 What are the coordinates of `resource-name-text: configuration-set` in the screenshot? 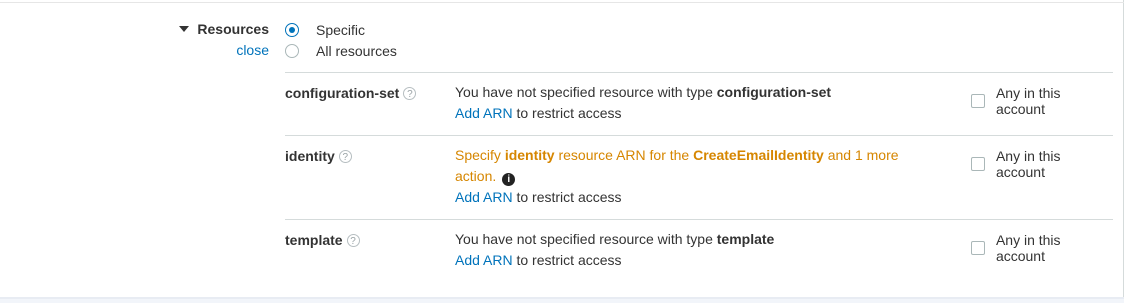 It's located at (342, 93).